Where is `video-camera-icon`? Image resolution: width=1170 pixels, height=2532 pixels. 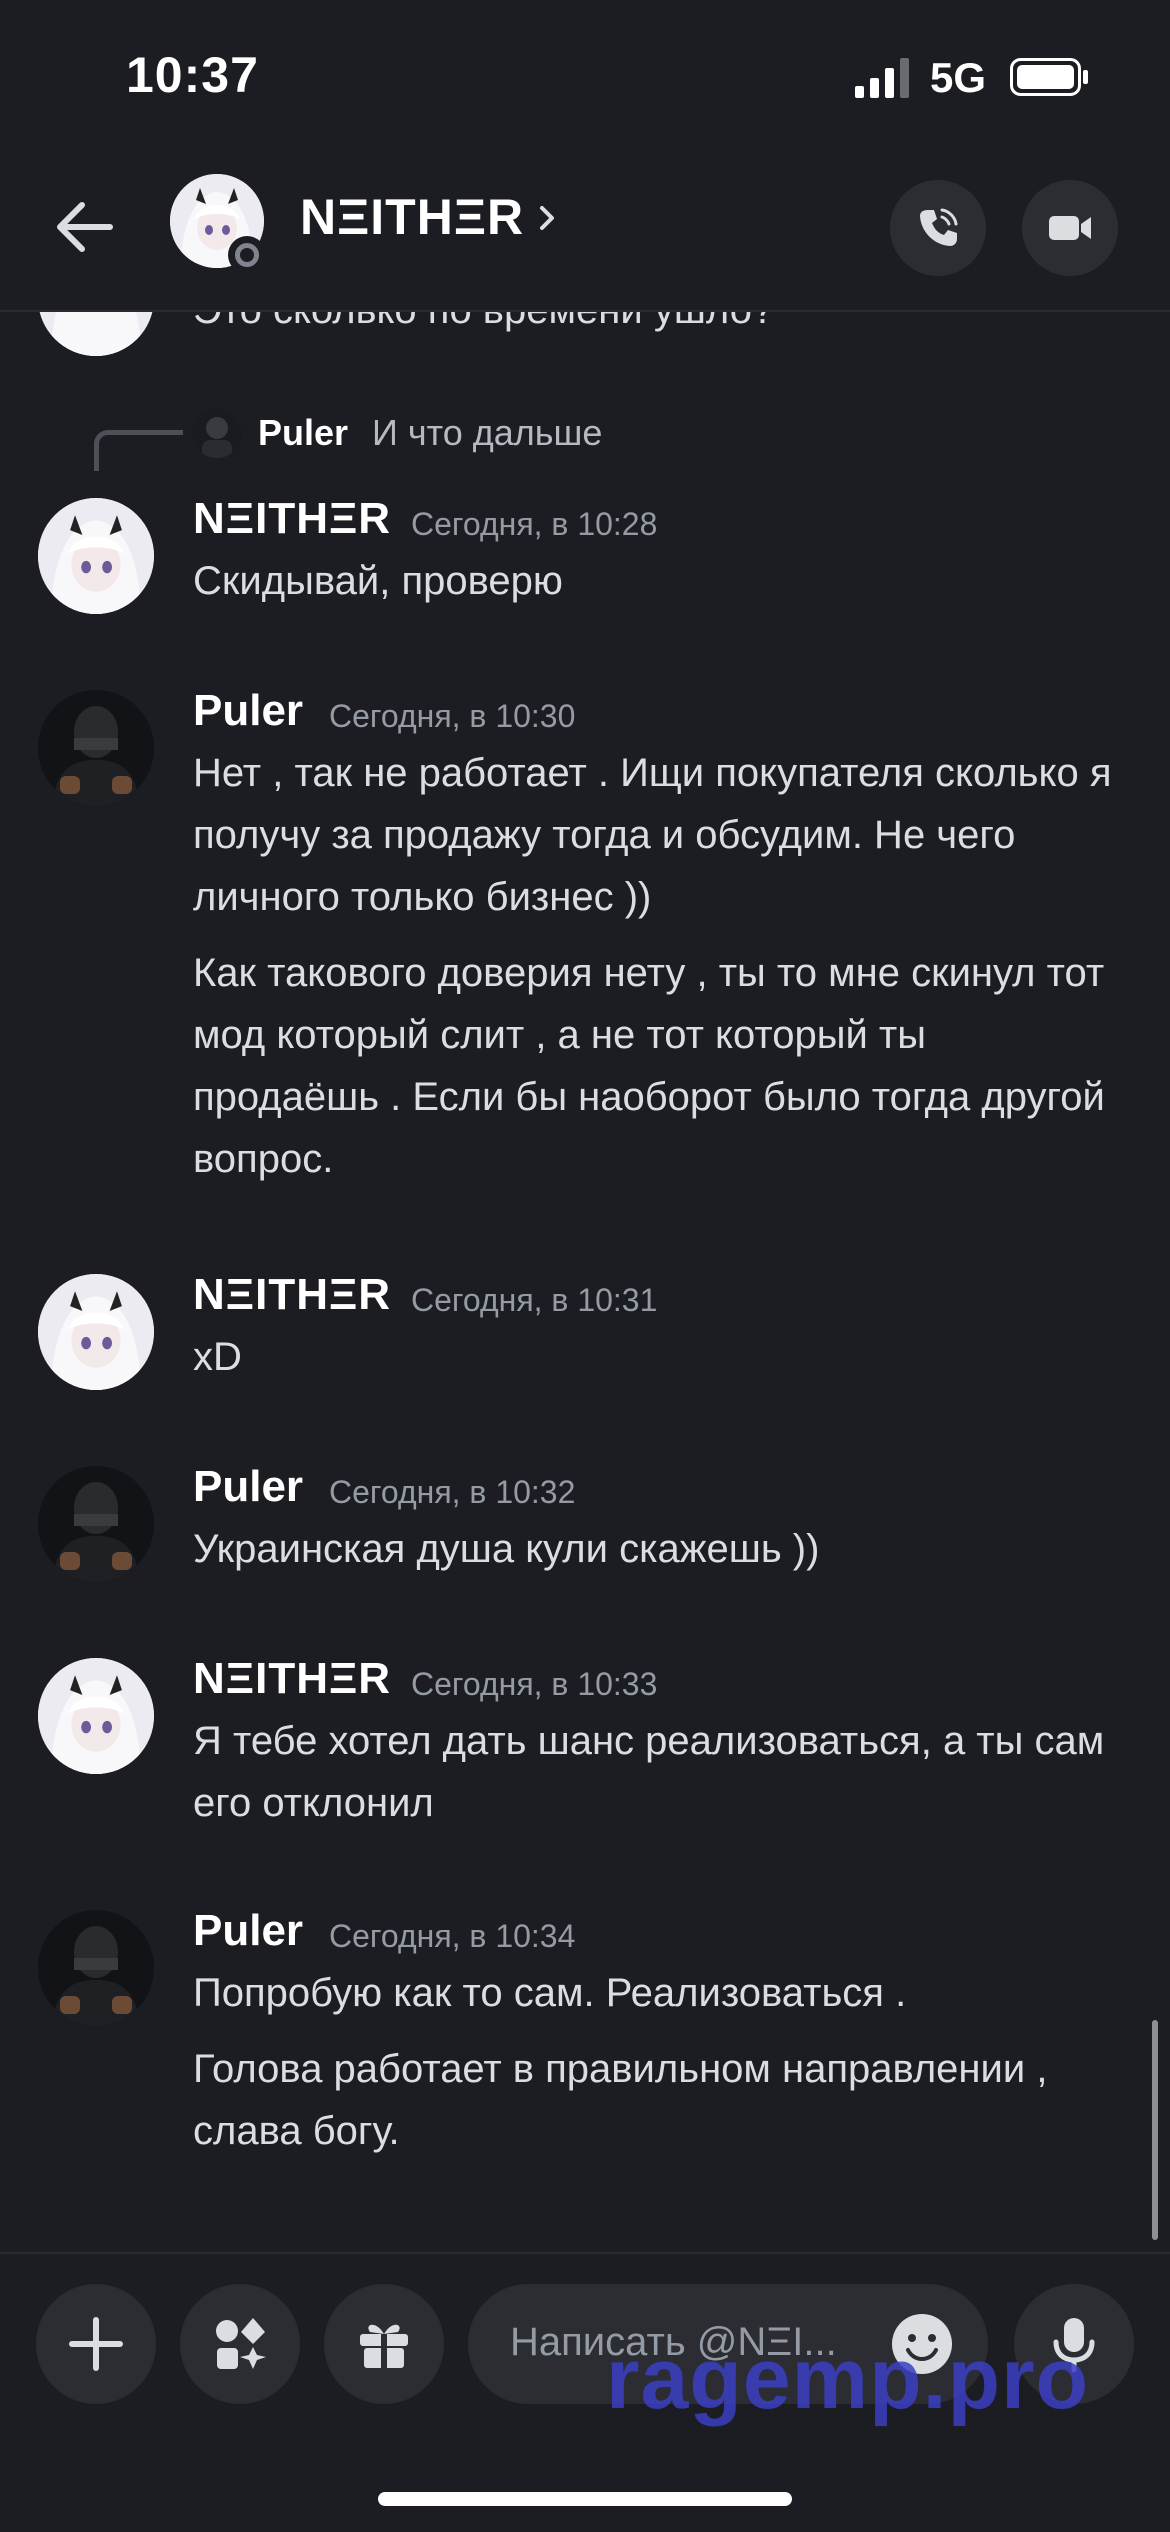
video-camera-icon is located at coordinates (1070, 228).